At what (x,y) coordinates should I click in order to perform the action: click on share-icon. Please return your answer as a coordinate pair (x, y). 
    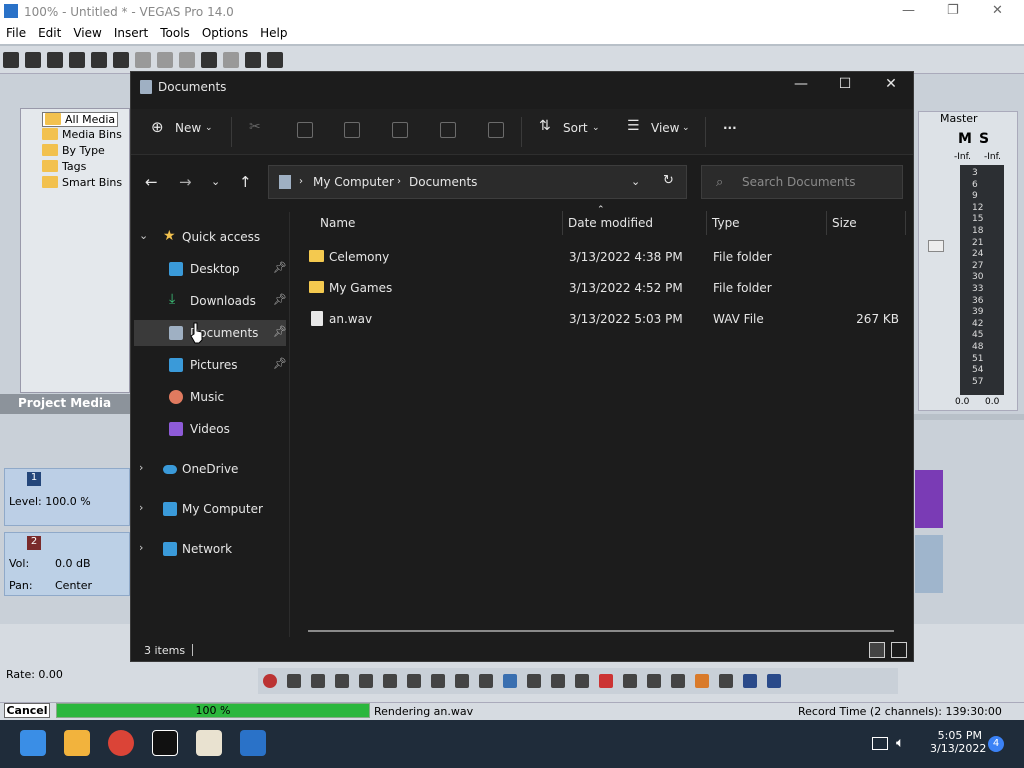
    Looking at the image, I should click on (448, 130).